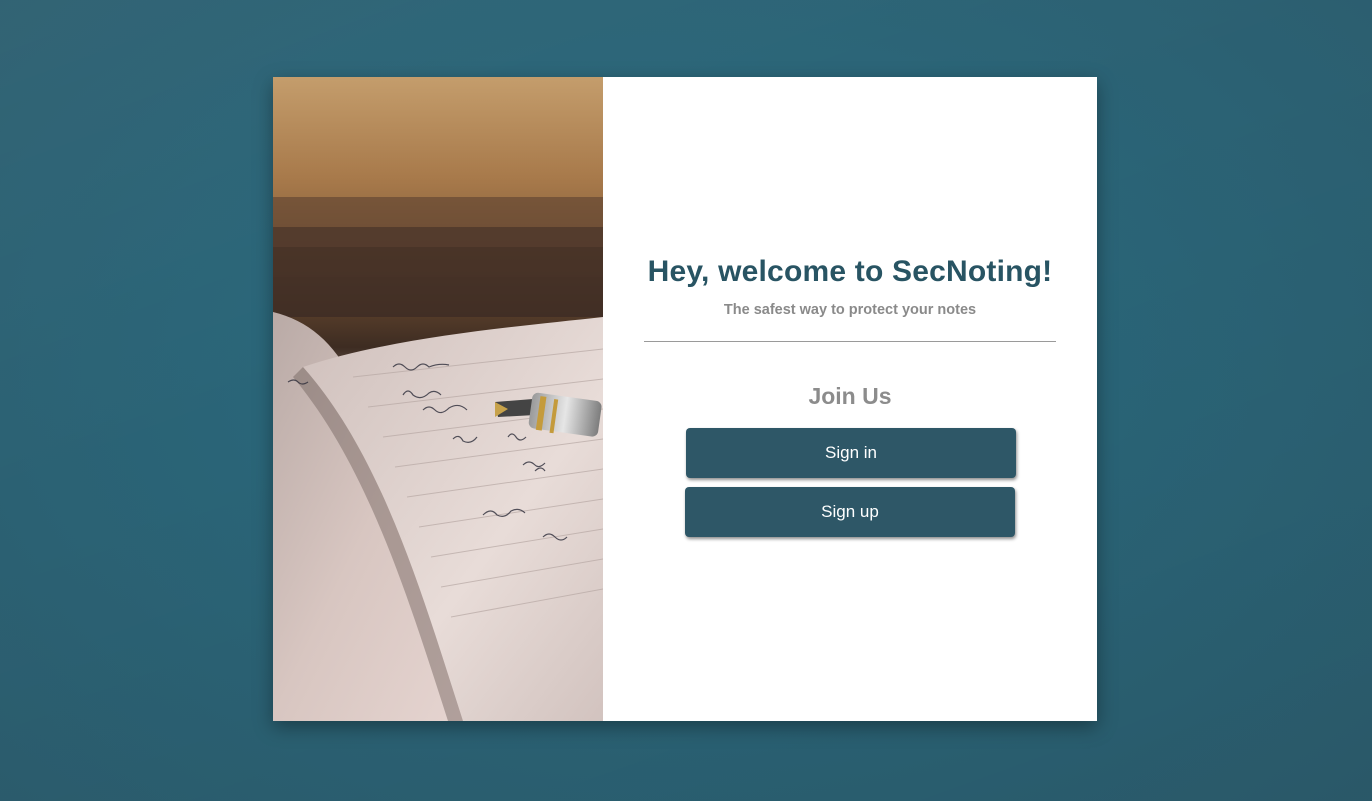  I want to click on divider, so click(850, 341).